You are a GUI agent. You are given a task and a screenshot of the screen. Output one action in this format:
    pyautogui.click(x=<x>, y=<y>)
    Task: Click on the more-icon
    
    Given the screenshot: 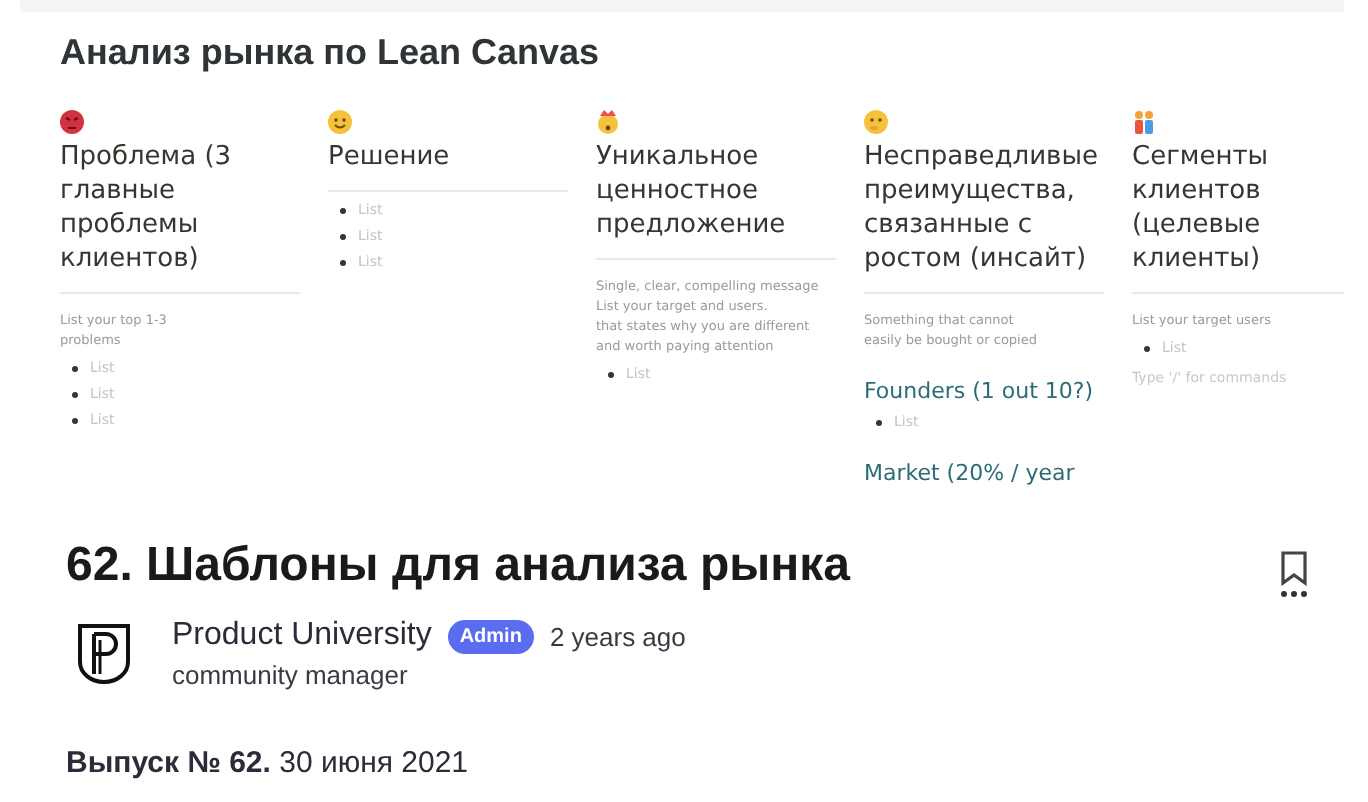 What is the action you would take?
    pyautogui.click(x=1294, y=594)
    